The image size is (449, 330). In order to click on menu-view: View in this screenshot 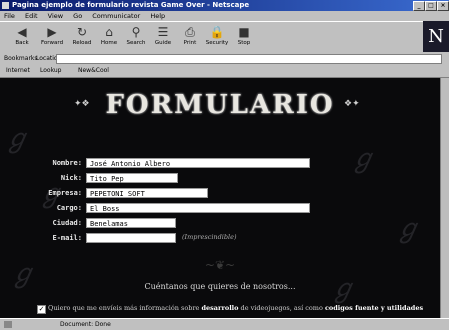, I will do `click(55, 16)`.